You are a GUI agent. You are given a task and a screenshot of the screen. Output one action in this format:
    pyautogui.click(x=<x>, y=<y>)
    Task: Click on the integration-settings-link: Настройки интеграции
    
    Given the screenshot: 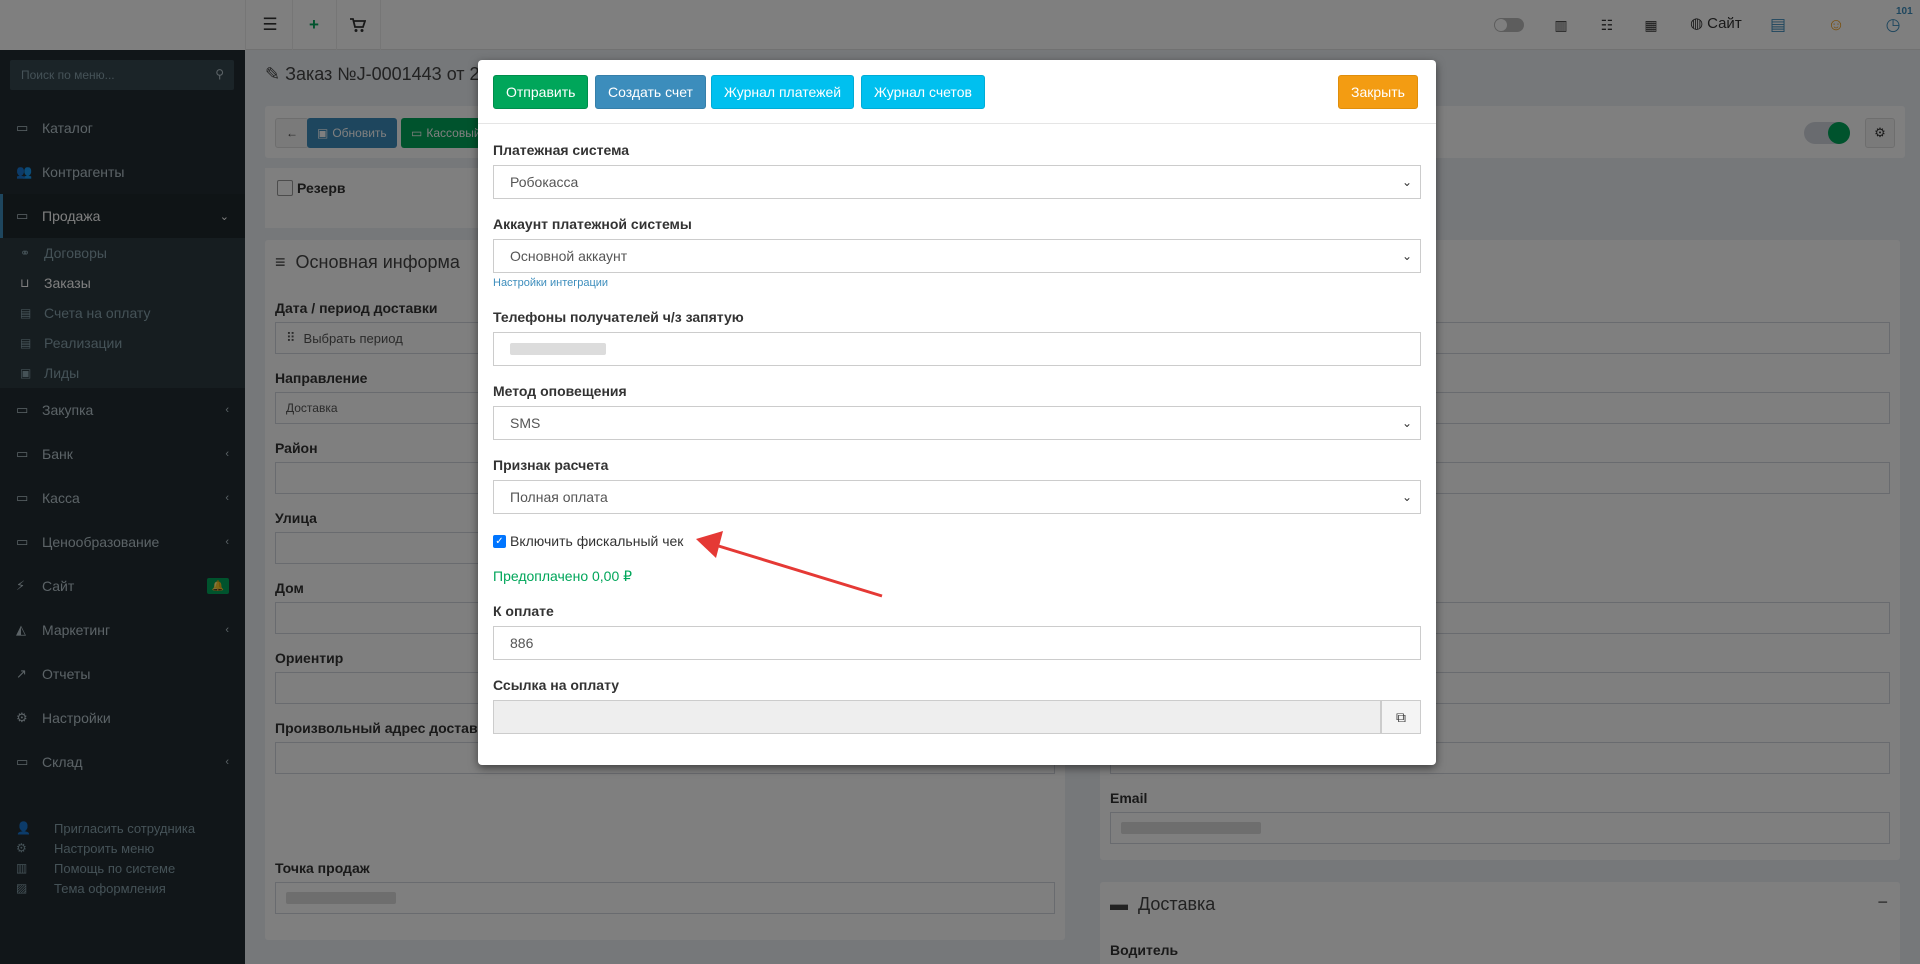 What is the action you would take?
    pyautogui.click(x=550, y=283)
    